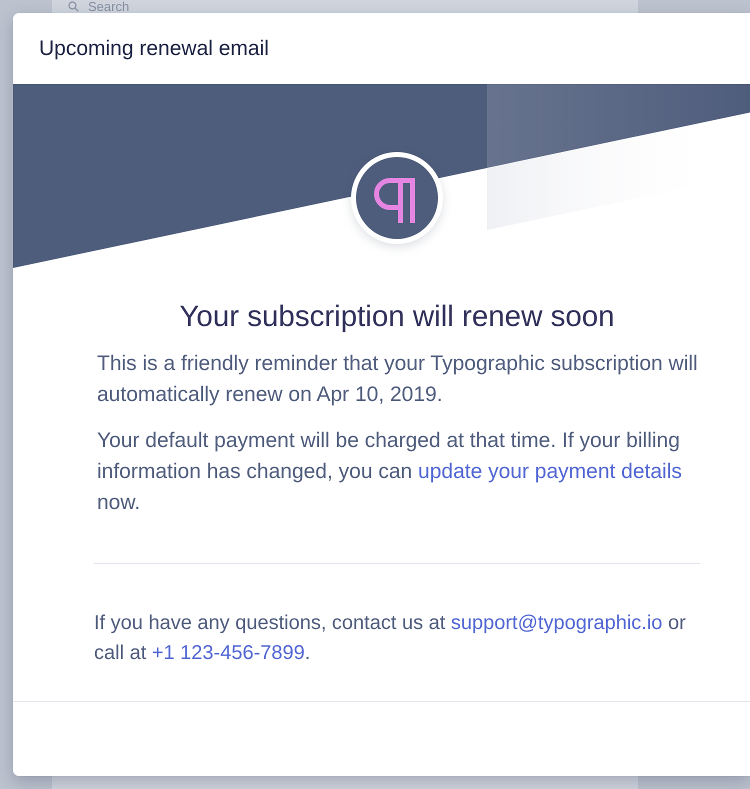 This screenshot has width=750, height=789. What do you see at coordinates (390, 638) in the screenshot?
I see `contact-paragraph: If you have any questions, contact us at support@typographic.io or call at +1 123-456-7899.` at bounding box center [390, 638].